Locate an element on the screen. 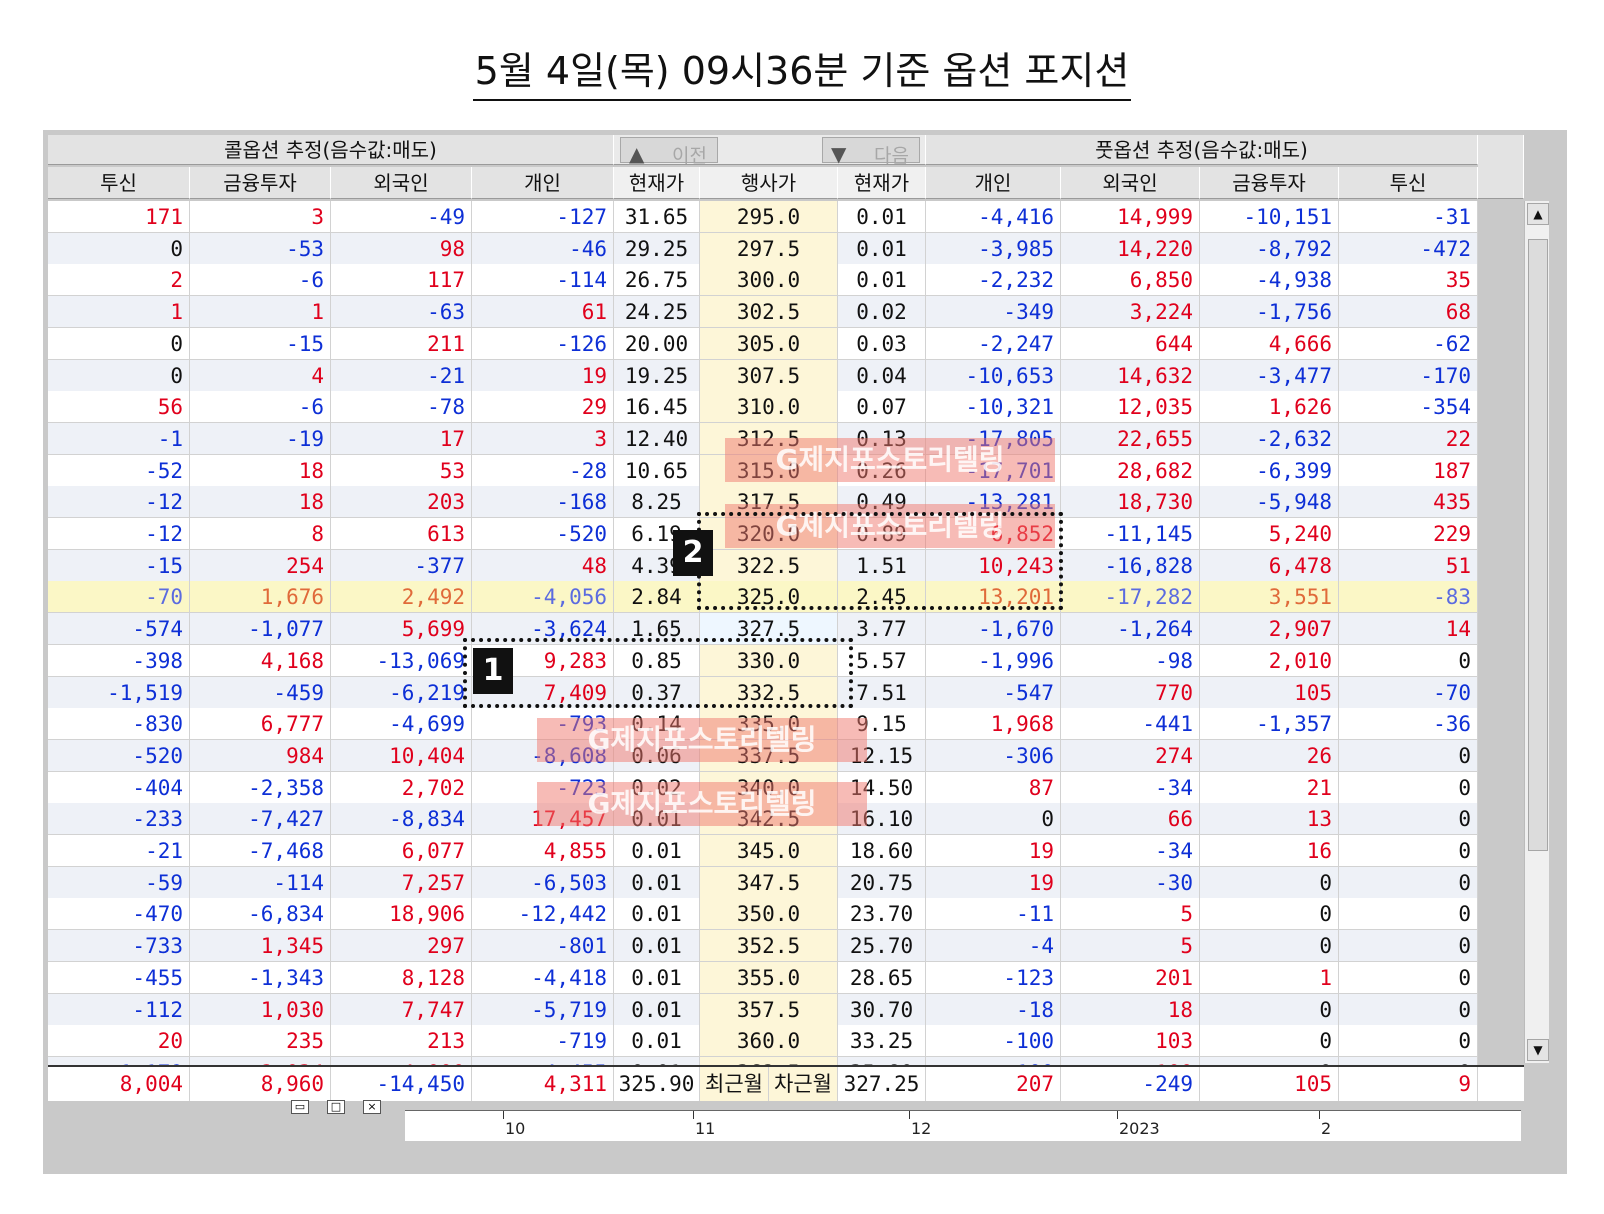 The width and height of the screenshot is (1604, 1214). scroll-up-icon: ▲ is located at coordinates (1538, 214).